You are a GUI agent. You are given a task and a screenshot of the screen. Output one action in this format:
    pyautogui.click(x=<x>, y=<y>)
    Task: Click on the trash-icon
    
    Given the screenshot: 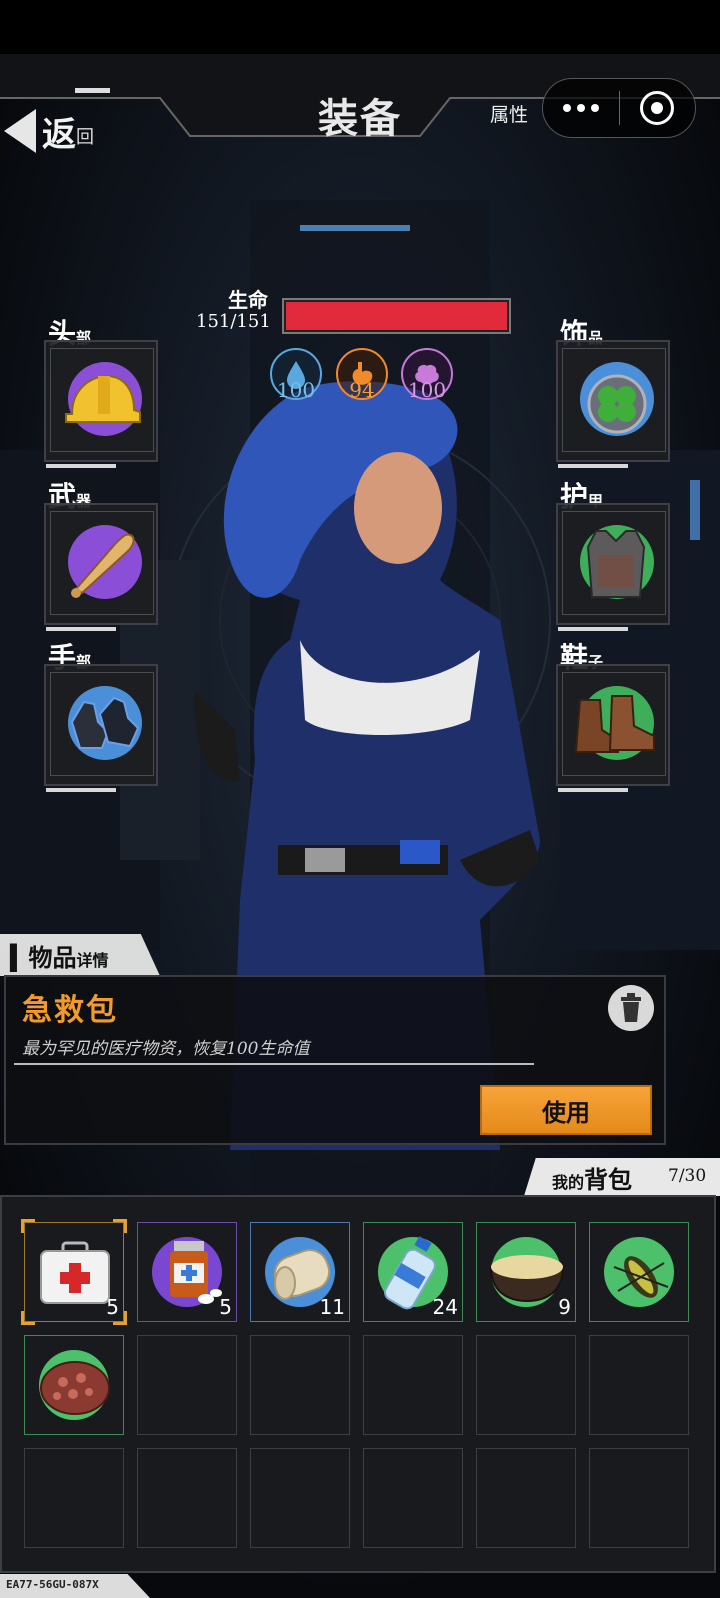 What is the action you would take?
    pyautogui.click(x=631, y=1007)
    